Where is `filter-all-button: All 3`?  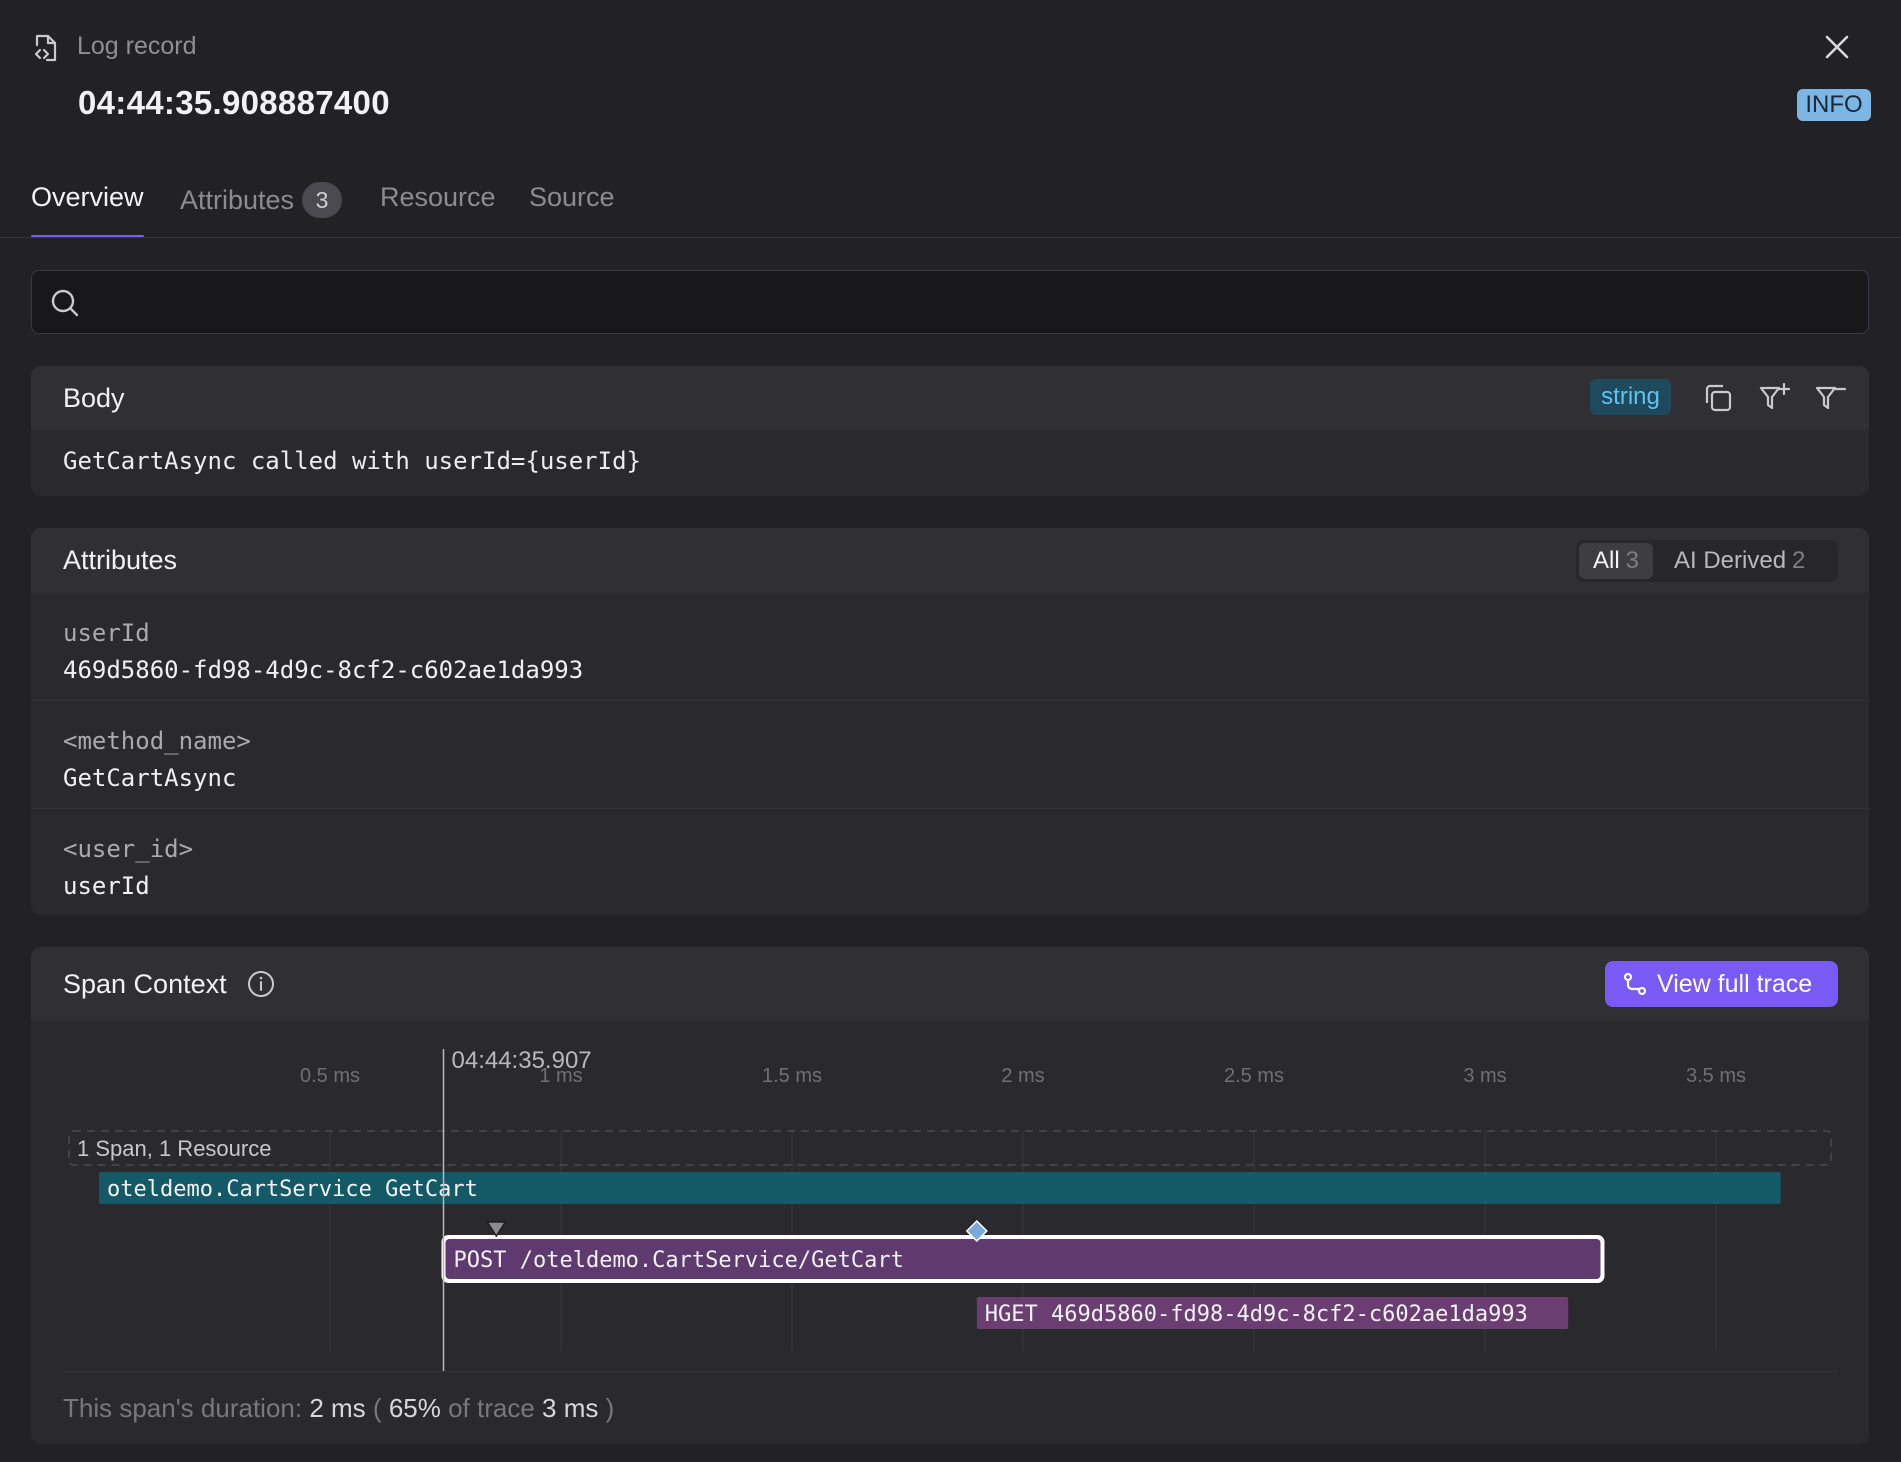 filter-all-button: All 3 is located at coordinates (1616, 561).